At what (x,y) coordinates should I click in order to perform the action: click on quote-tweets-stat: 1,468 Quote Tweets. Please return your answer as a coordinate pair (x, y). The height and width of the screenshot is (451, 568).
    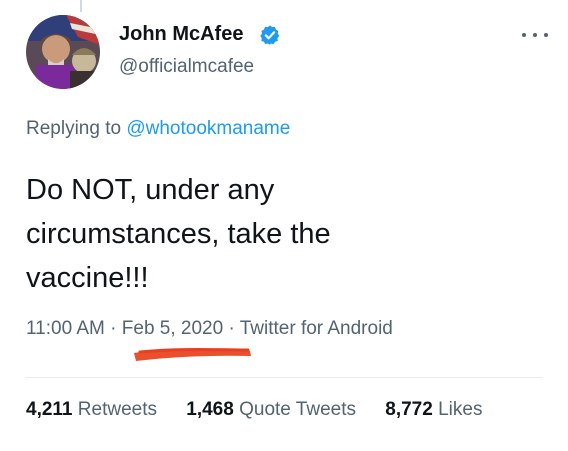
    Looking at the image, I should click on (271, 409).